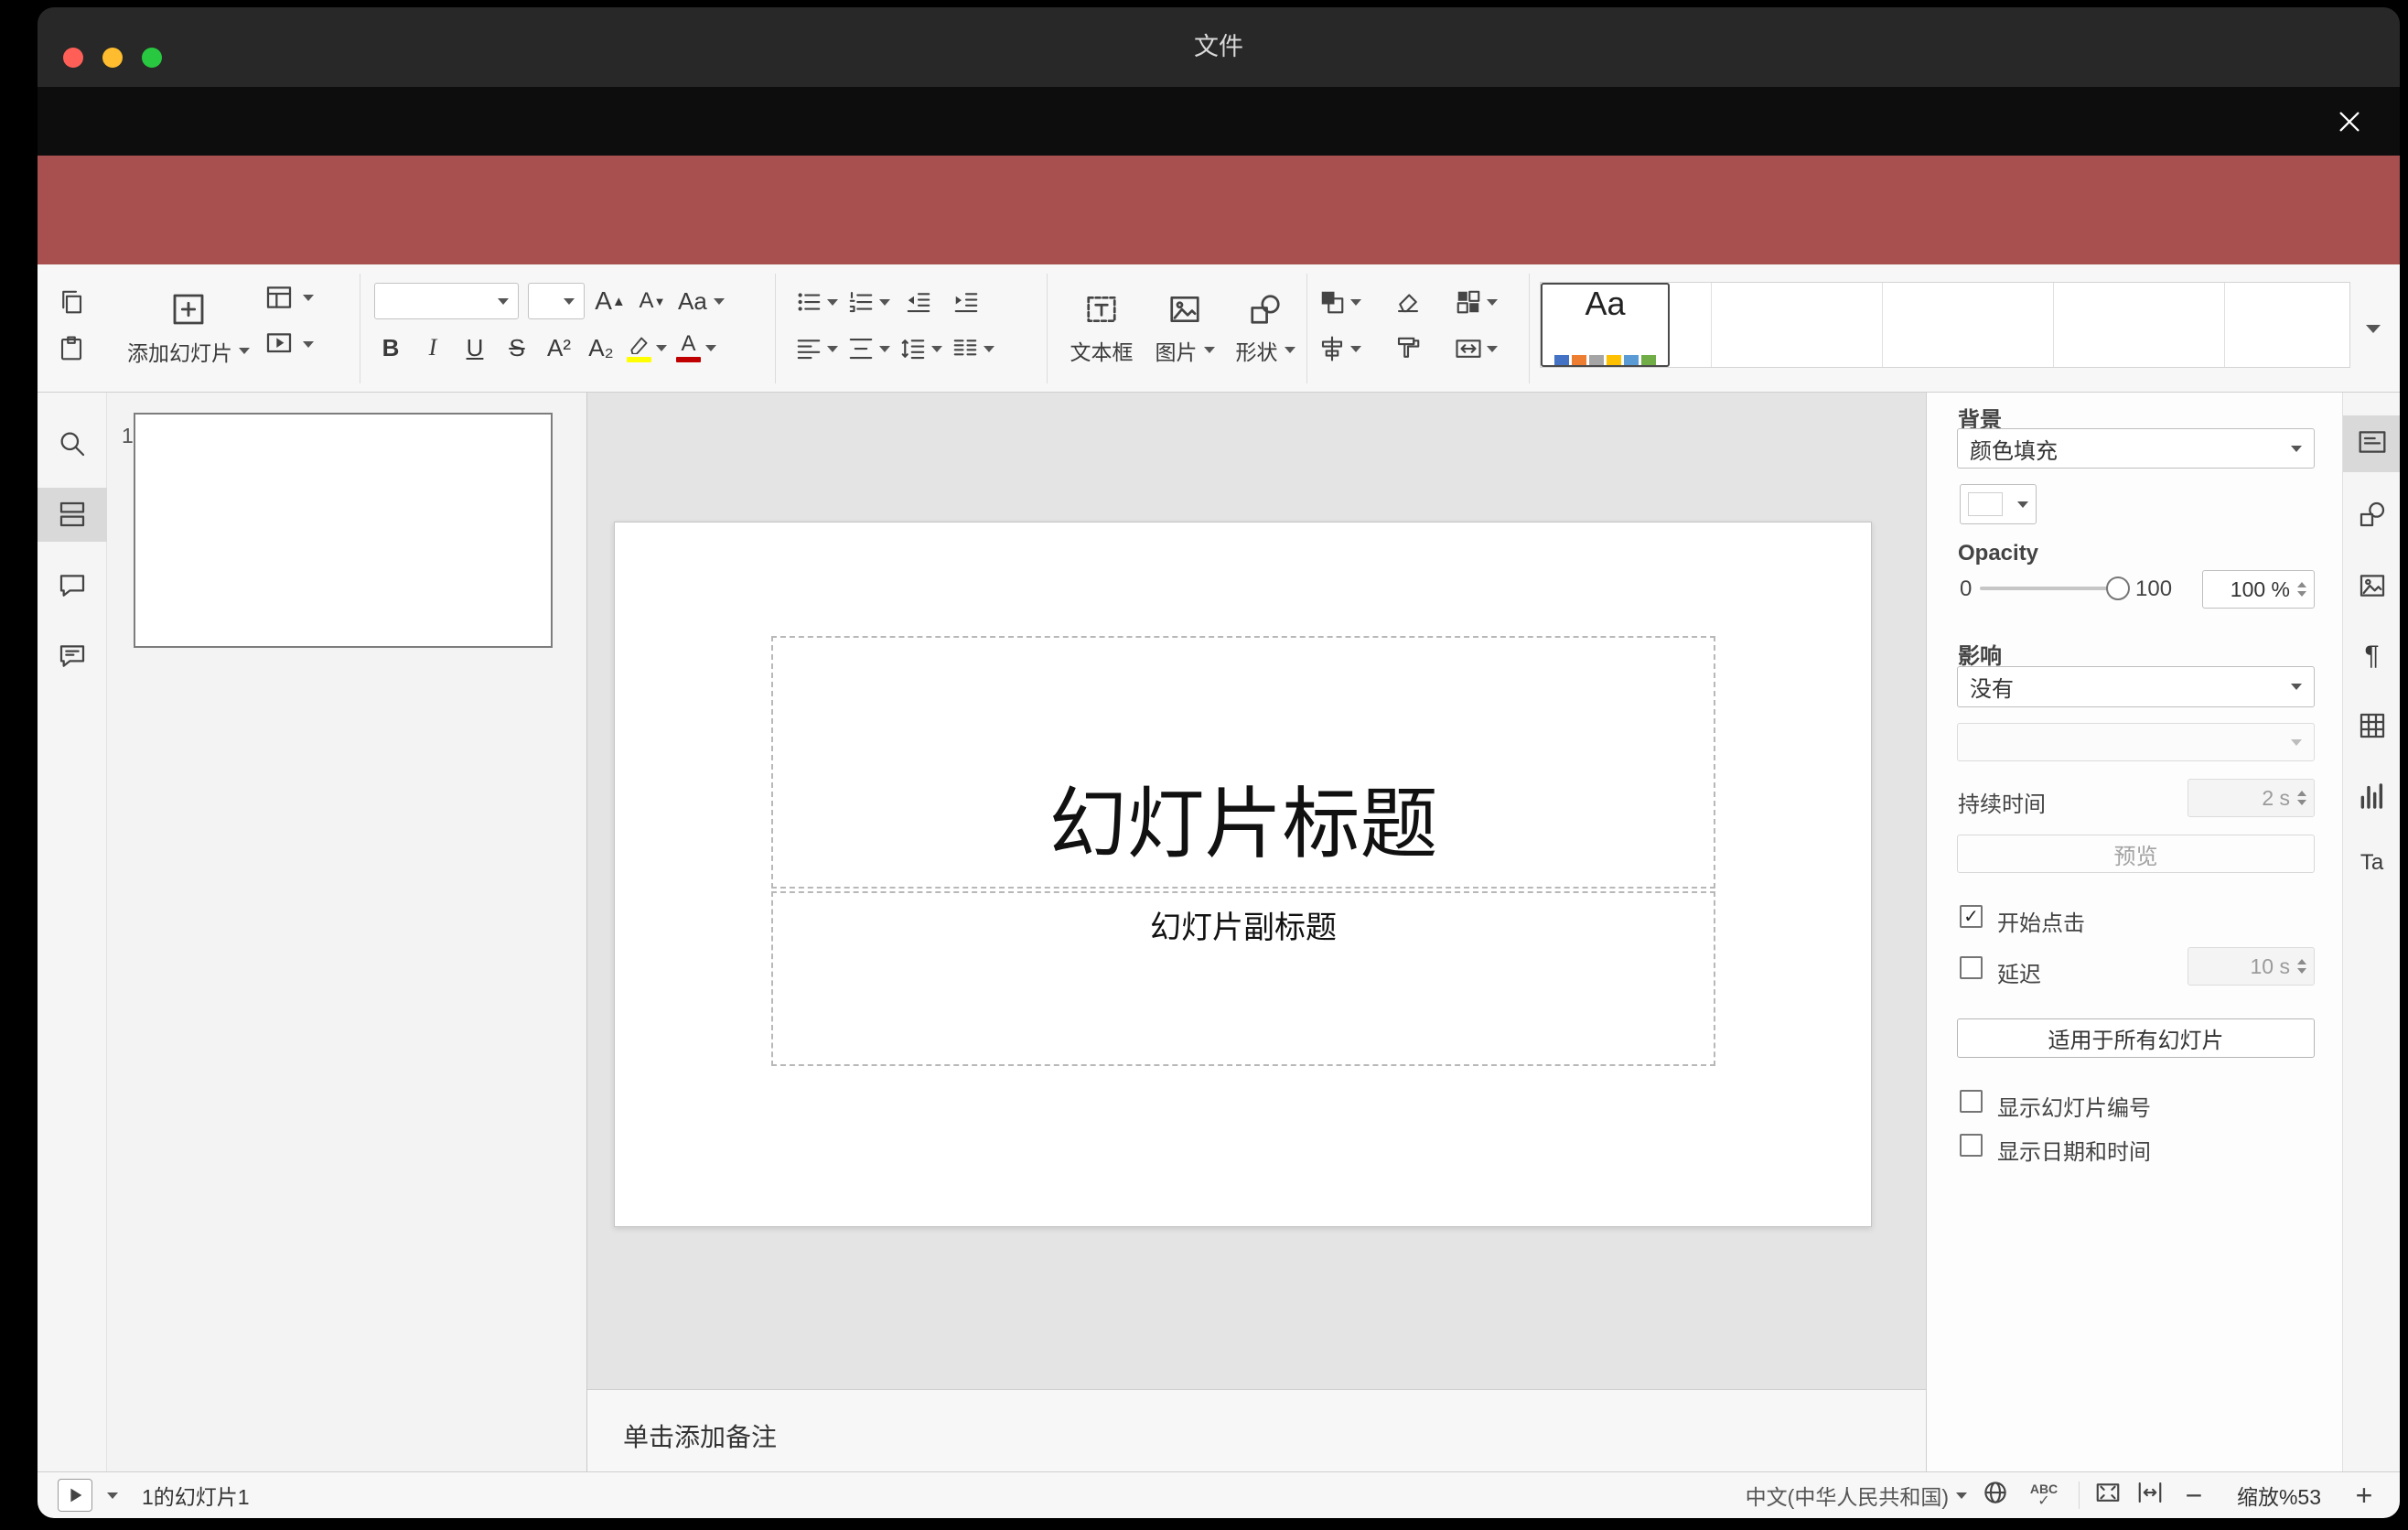 The image size is (2408, 1530). What do you see at coordinates (1971, 916) in the screenshot?
I see `start-on-click-checkbox` at bounding box center [1971, 916].